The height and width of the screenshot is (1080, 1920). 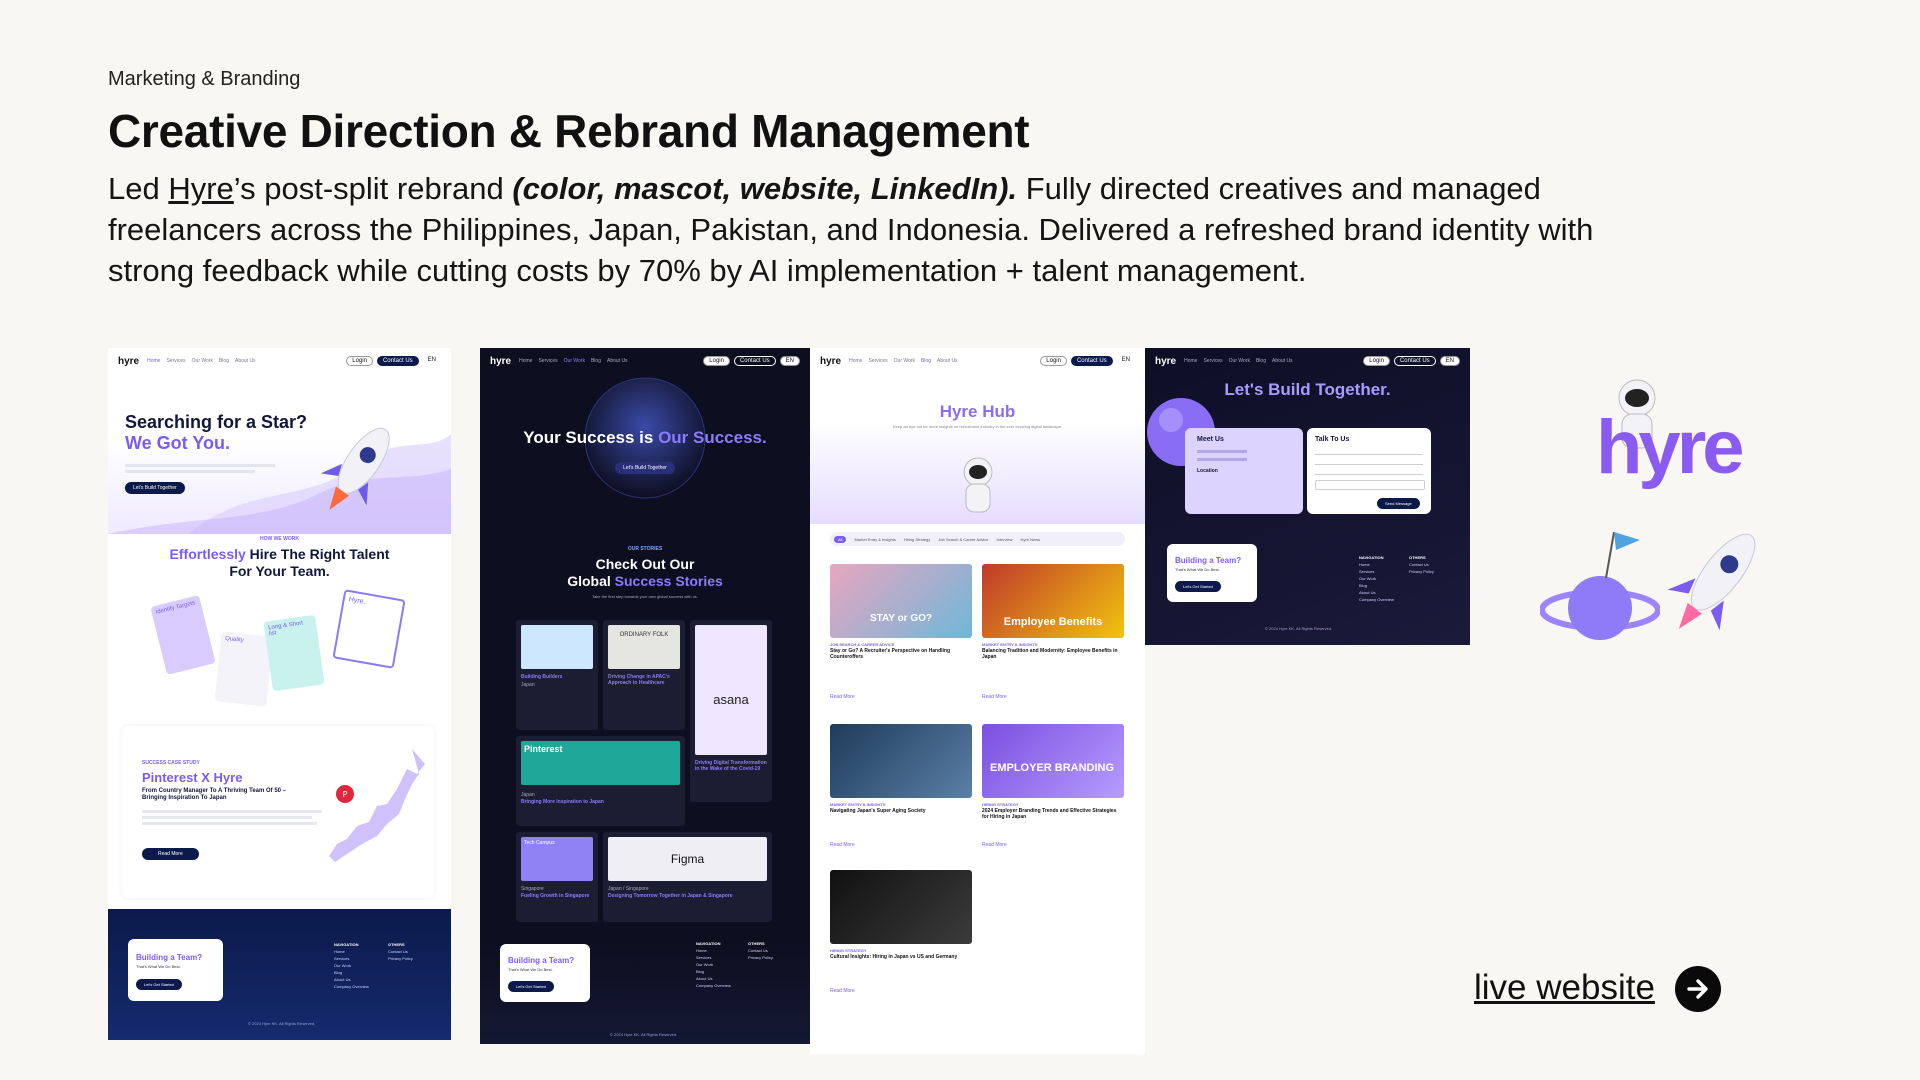 I want to click on shot4-nav-services: Services, so click(x=1212, y=361).